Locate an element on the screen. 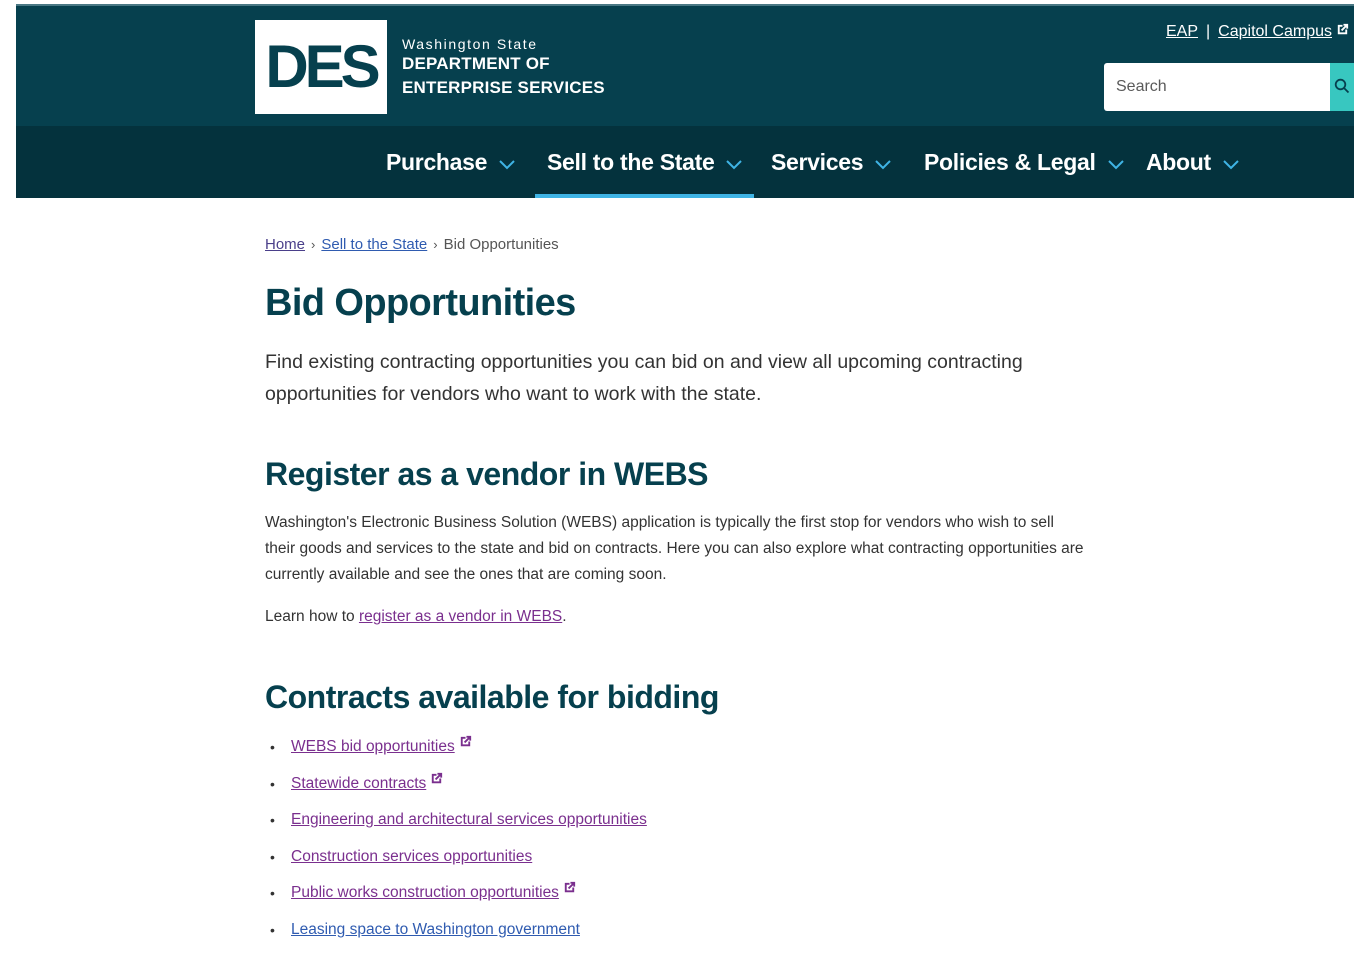  eap-link: EAP is located at coordinates (1182, 32).